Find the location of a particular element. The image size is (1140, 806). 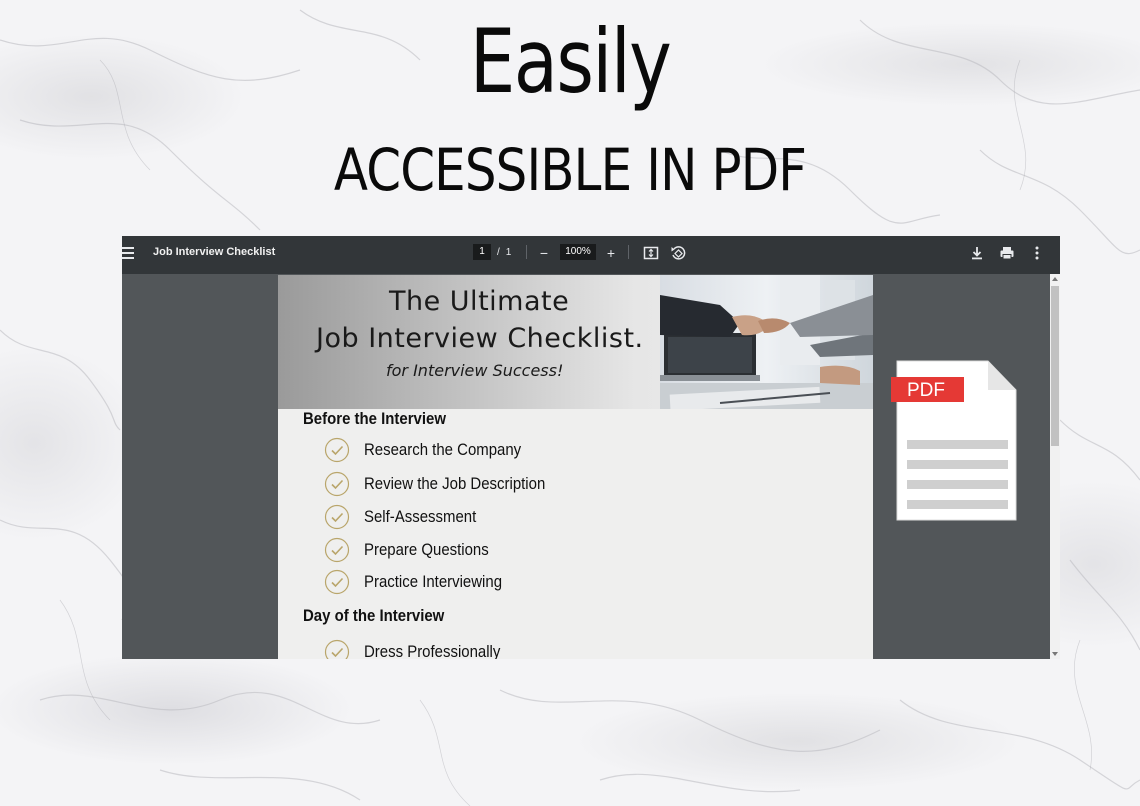

total-pages: 1 is located at coordinates (508, 252).